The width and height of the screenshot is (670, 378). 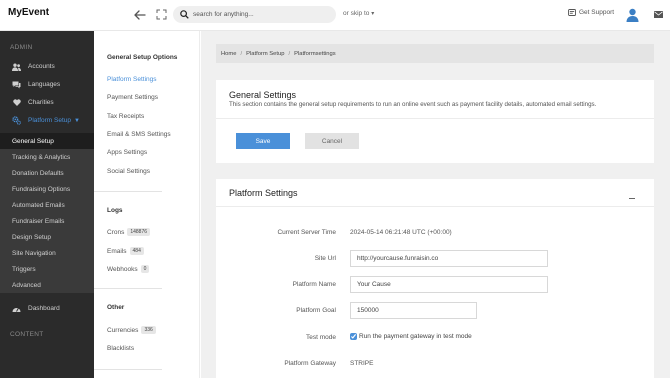 I want to click on count-badge: 0, so click(x=145, y=269).